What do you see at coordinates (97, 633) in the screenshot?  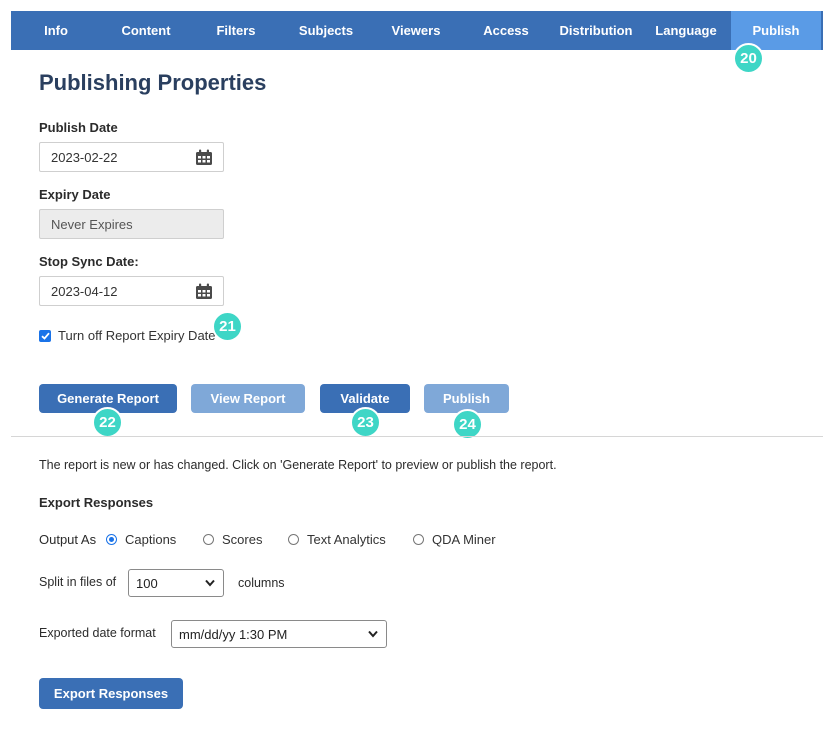 I see `date-format-label: Exported date format` at bounding box center [97, 633].